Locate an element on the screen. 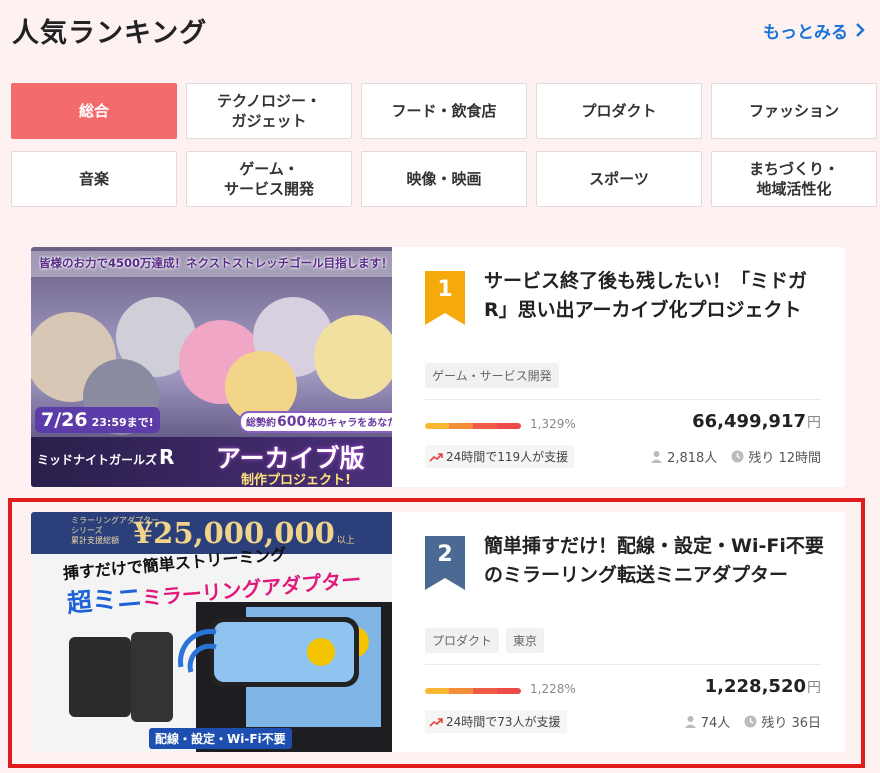  supporters-count: 74人 is located at coordinates (707, 721).